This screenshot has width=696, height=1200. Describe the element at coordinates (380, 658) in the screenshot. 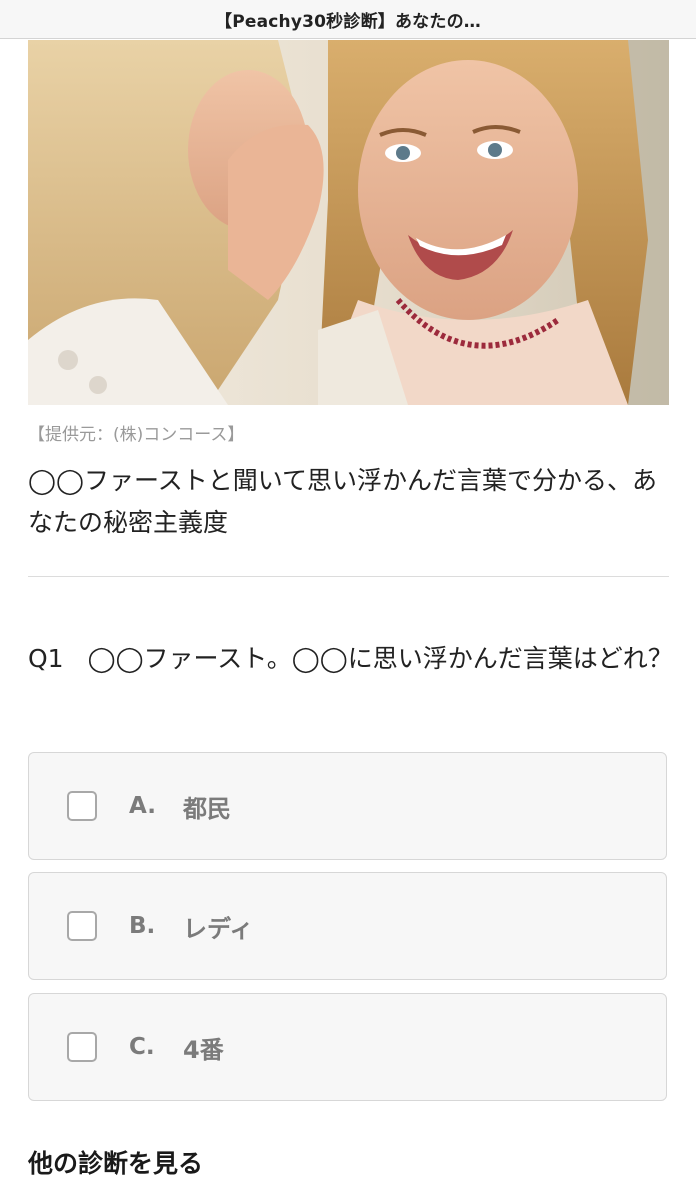

I see `question-text: ◯◯ファースト。◯◯に思い浮かんだ言葉はどれ？` at that location.